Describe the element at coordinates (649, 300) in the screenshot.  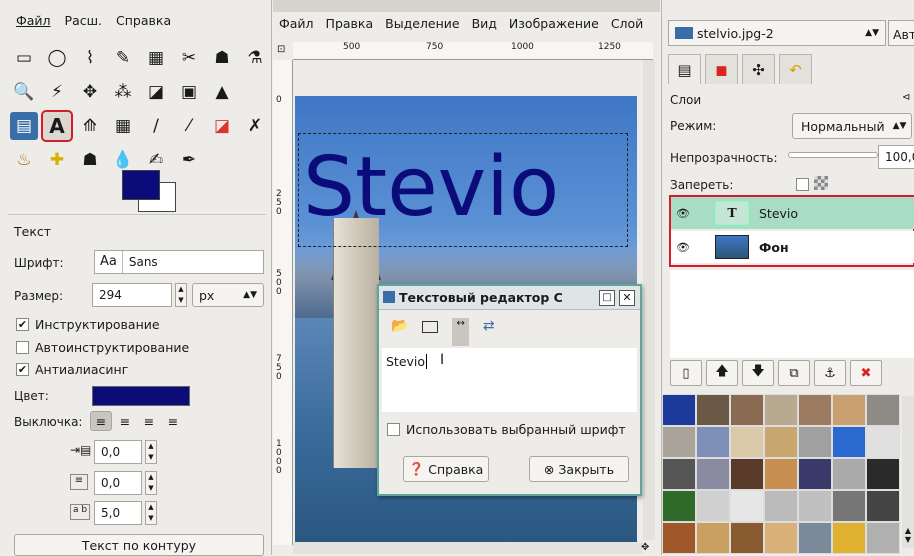
I see `vertical-scrollbar` at that location.